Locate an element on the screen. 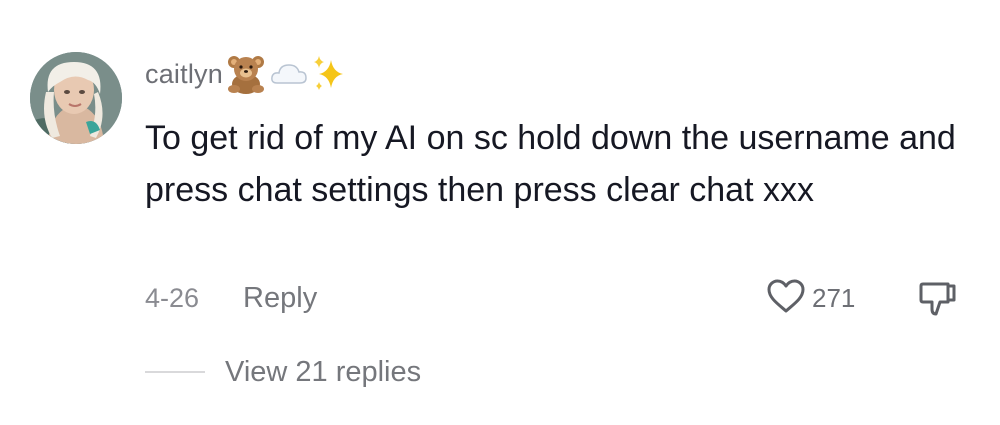  view-replies-label: View 21 replies is located at coordinates (323, 371).